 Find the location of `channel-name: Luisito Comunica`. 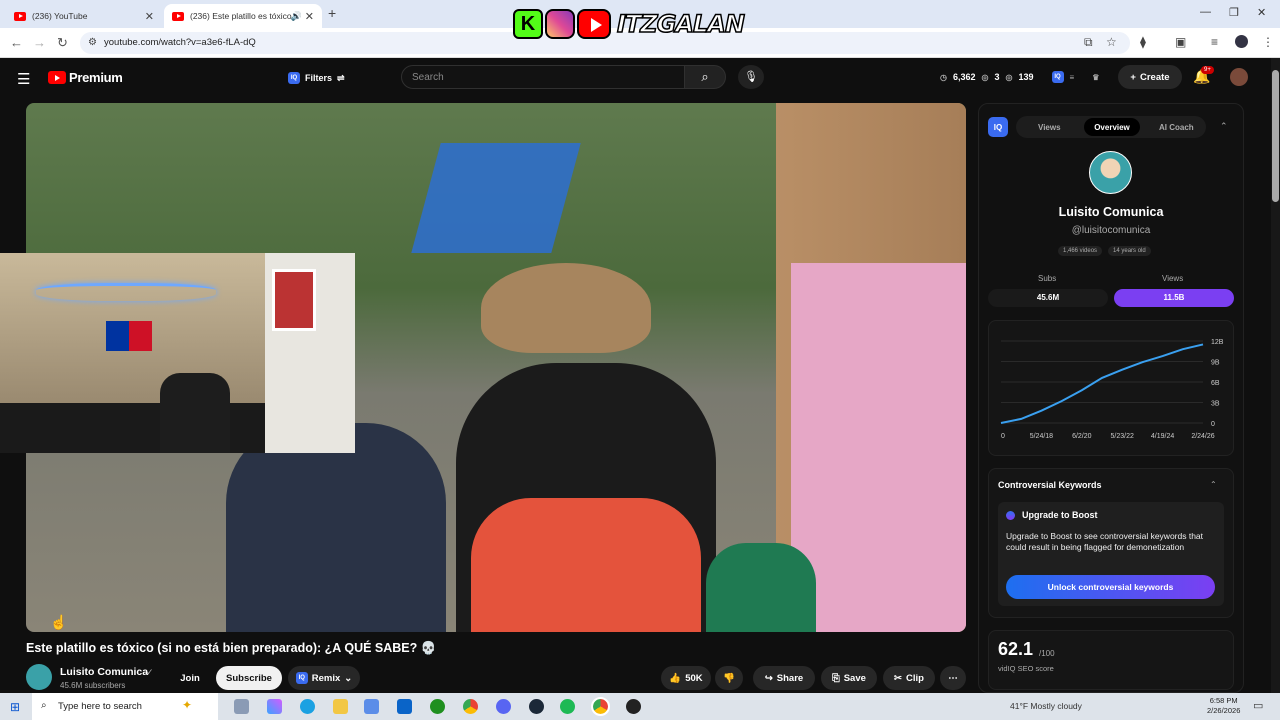

channel-name: Luisito Comunica is located at coordinates (104, 672).